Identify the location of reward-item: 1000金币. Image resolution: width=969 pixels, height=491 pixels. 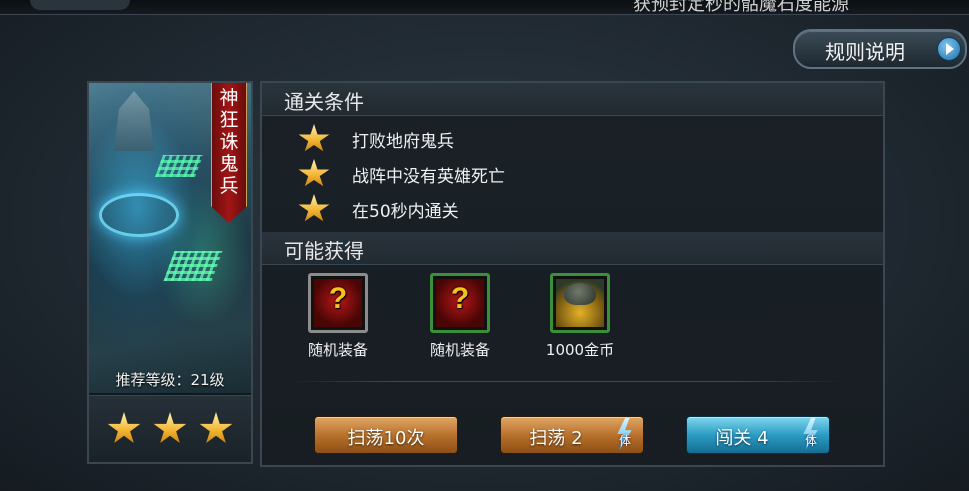
(583, 318).